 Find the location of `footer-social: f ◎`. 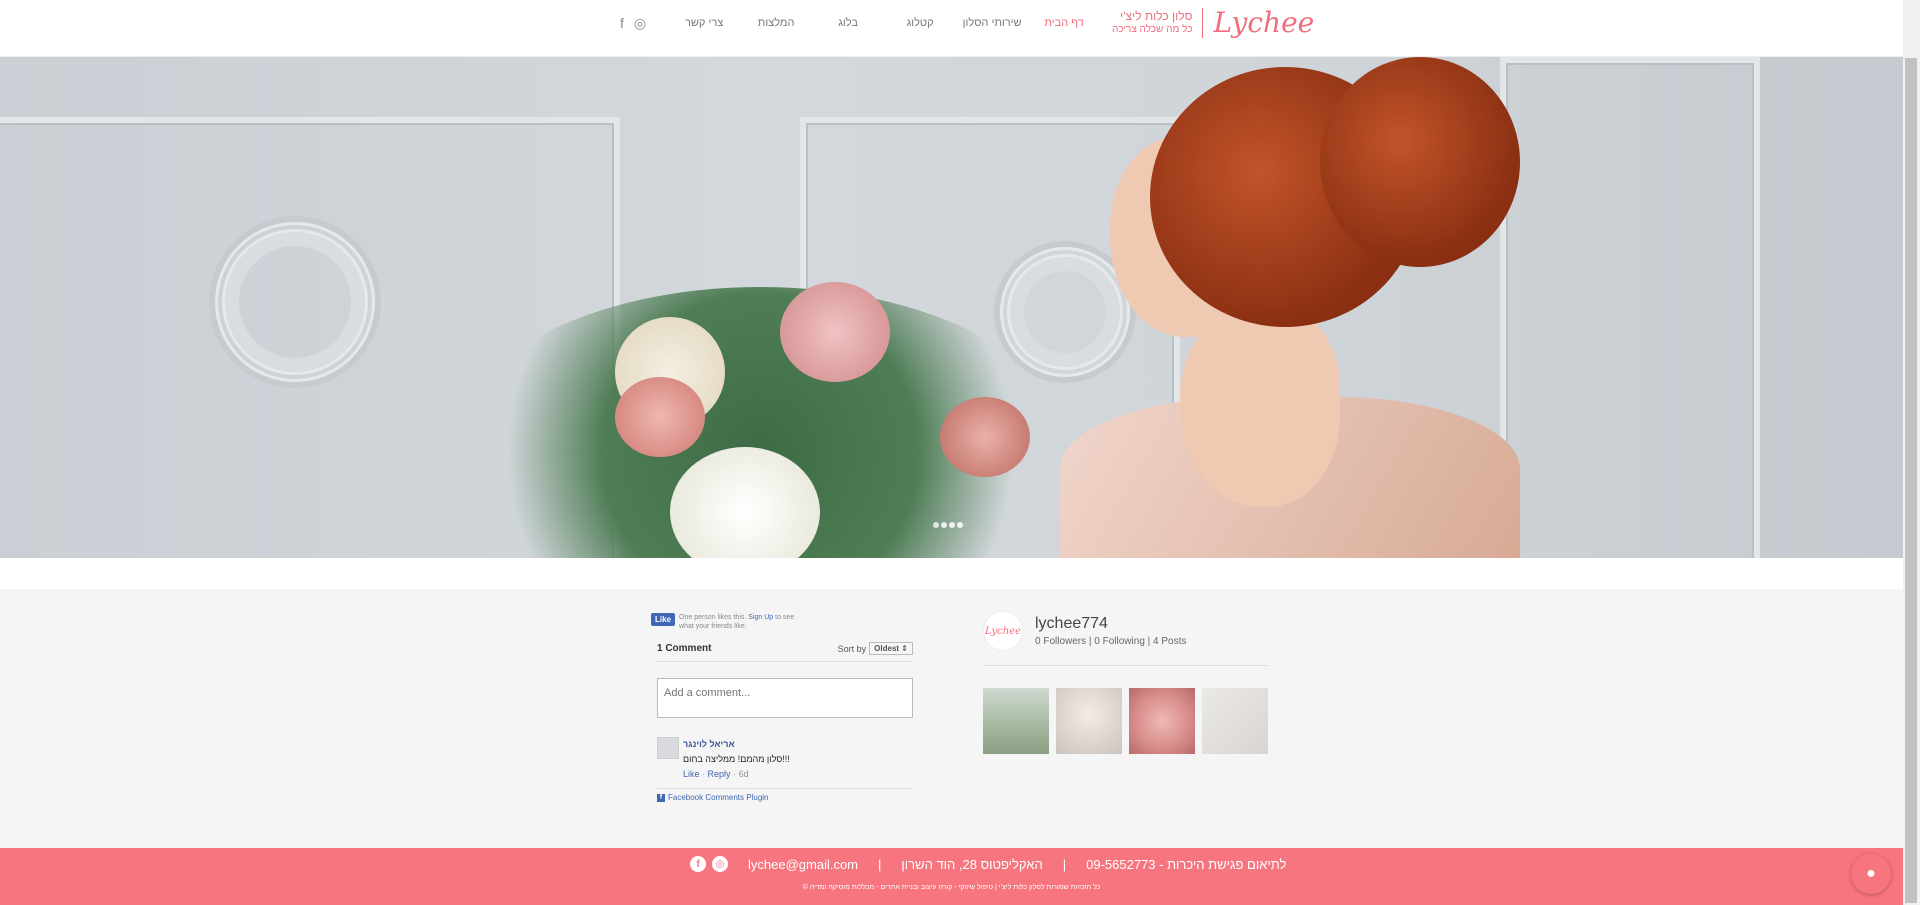

footer-social: f ◎ is located at coordinates (709, 864).